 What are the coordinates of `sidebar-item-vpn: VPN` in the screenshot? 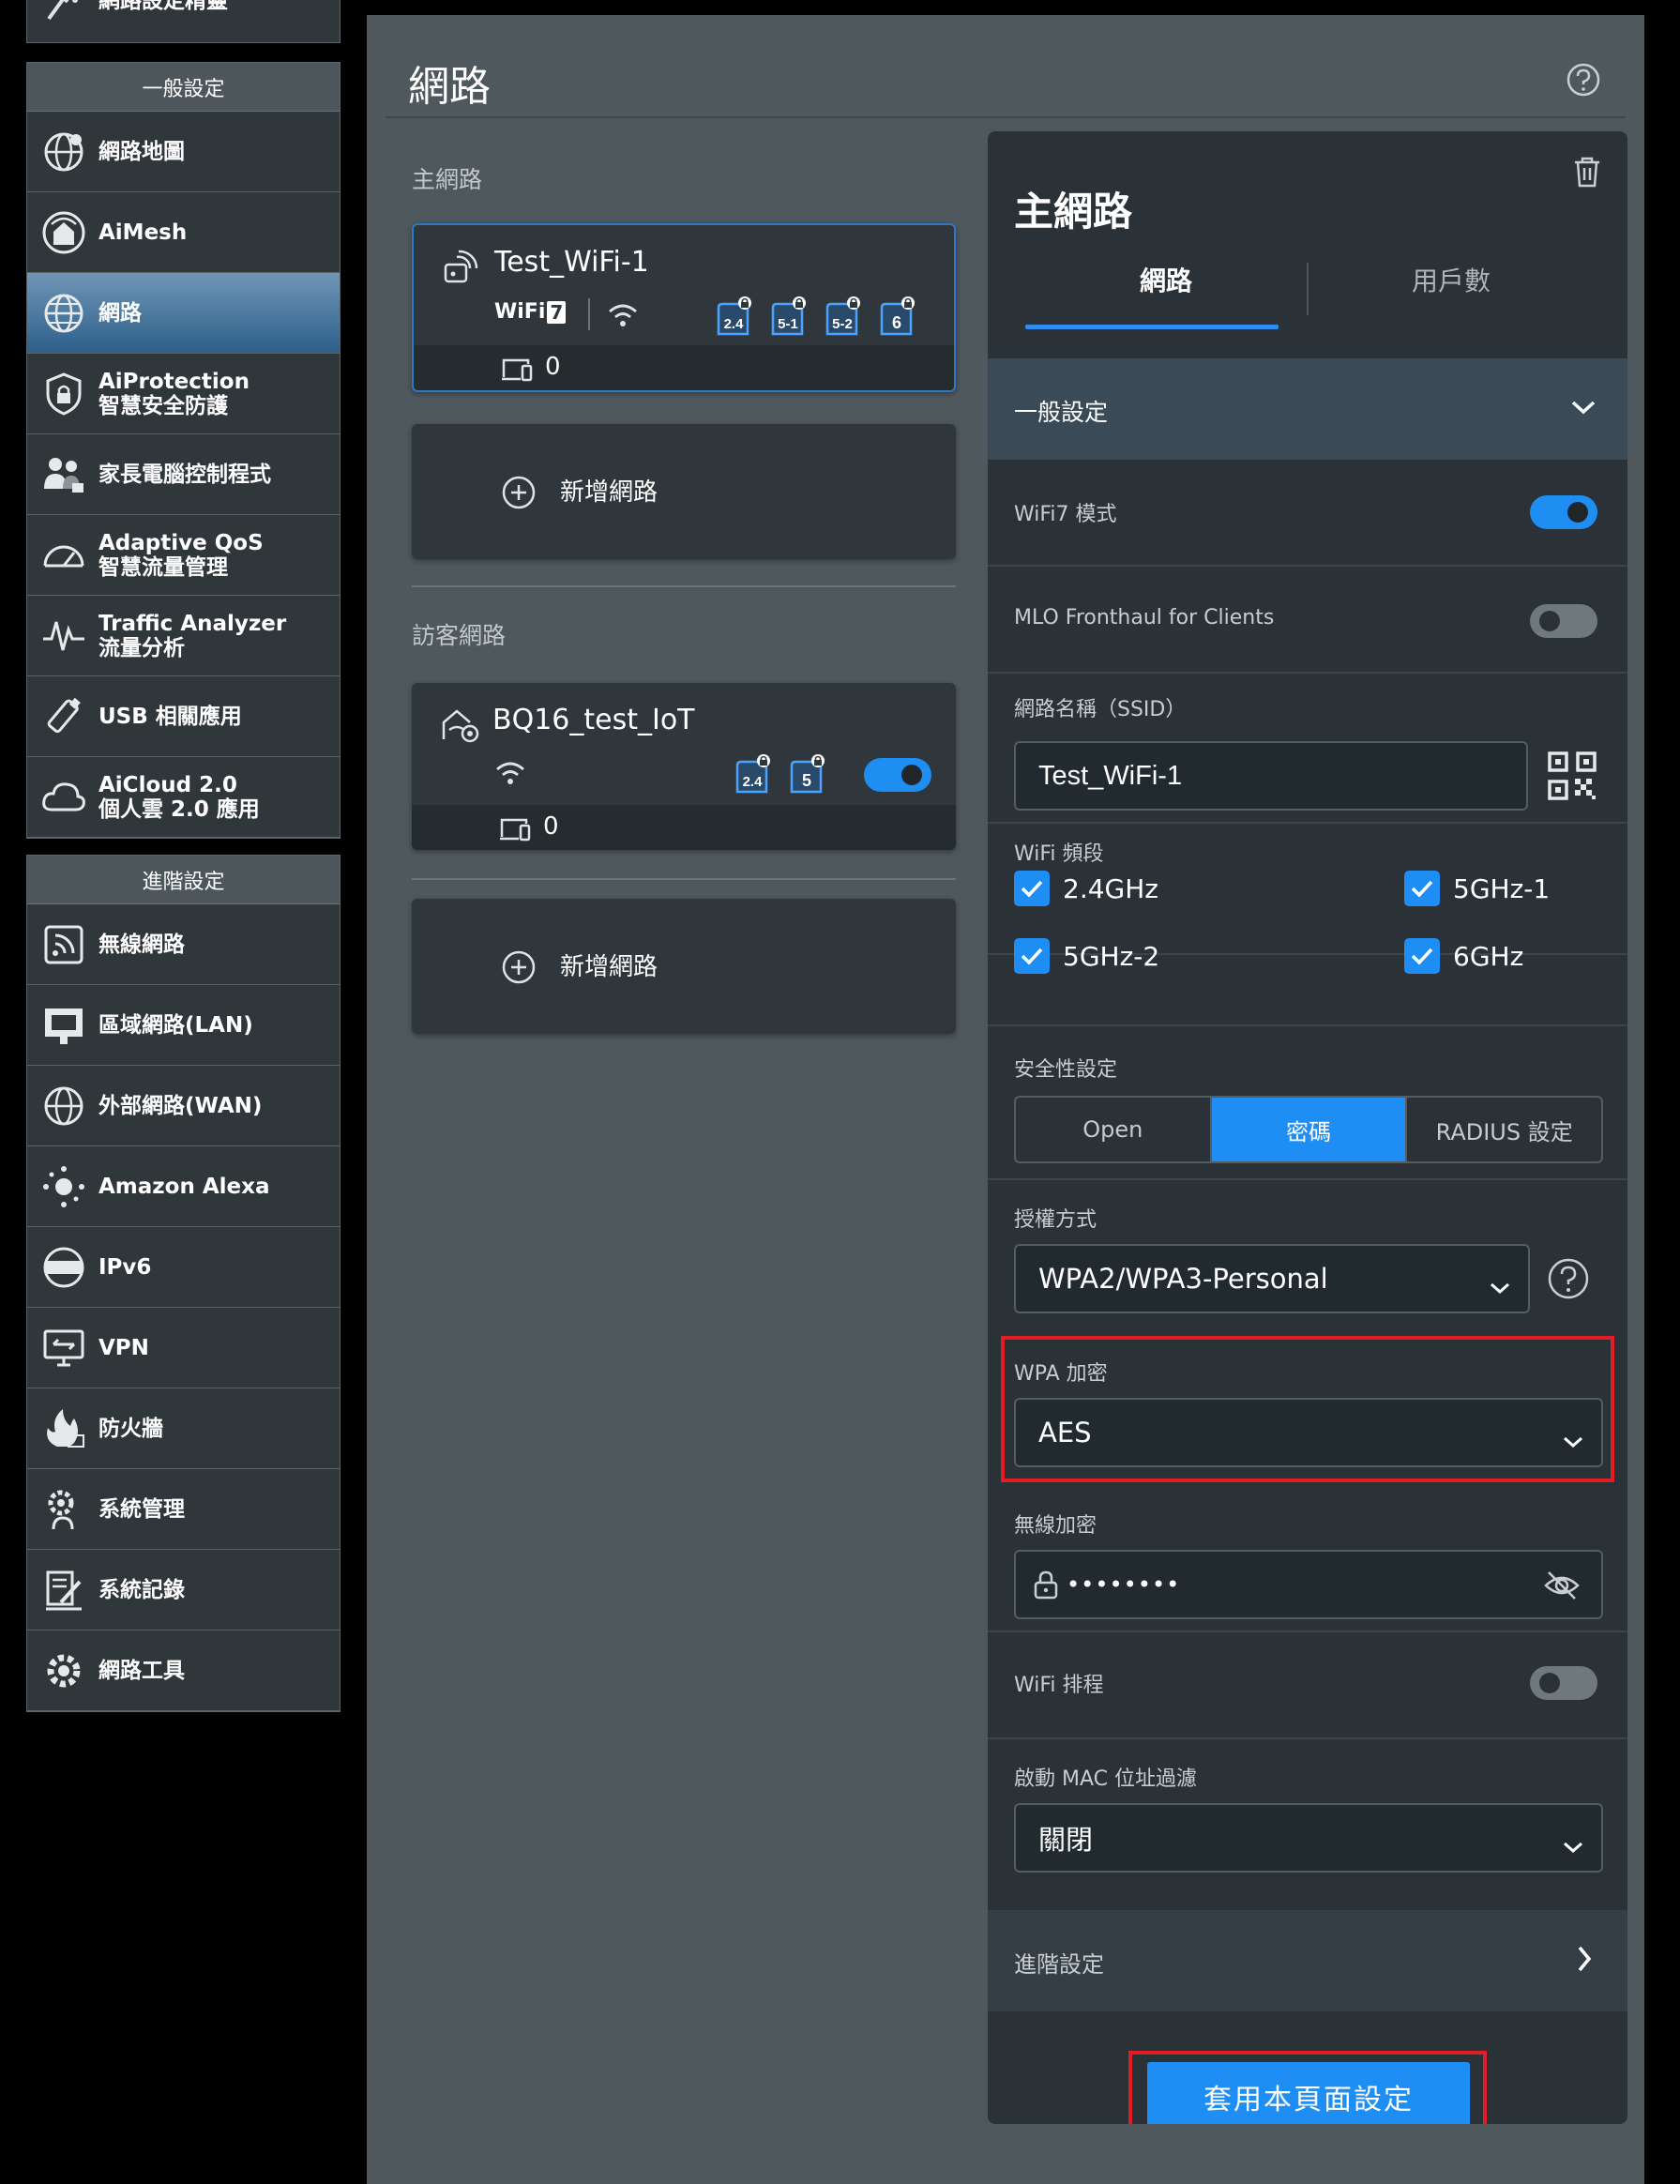 It's located at (183, 1348).